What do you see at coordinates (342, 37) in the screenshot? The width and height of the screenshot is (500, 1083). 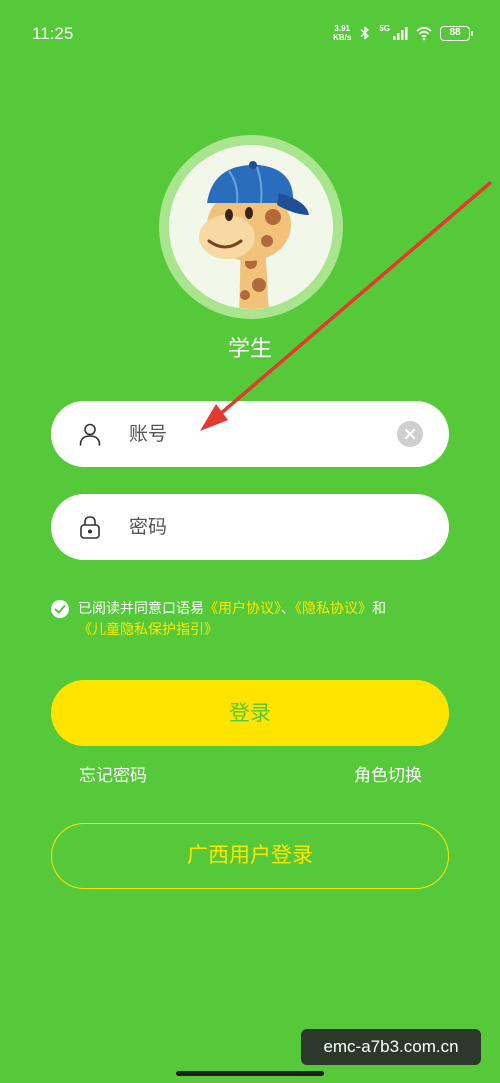 I see `network-speed-unit: KB/s` at bounding box center [342, 37].